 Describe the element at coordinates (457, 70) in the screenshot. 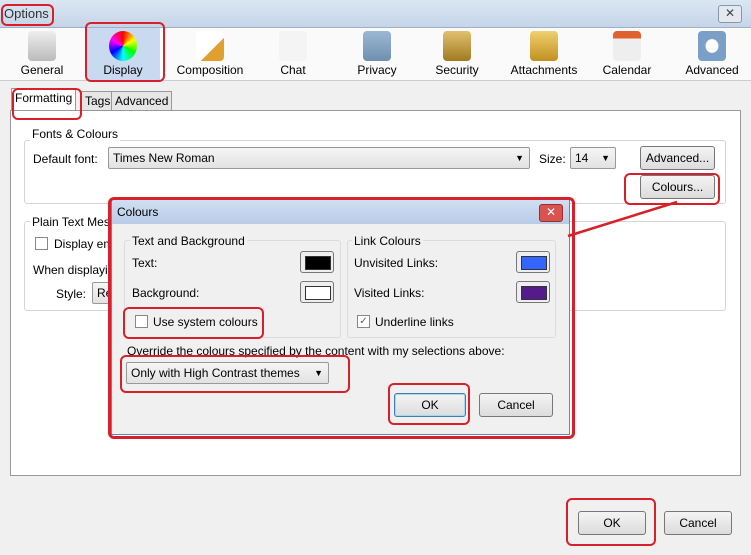

I see `toolbar-item-label: Security` at that location.